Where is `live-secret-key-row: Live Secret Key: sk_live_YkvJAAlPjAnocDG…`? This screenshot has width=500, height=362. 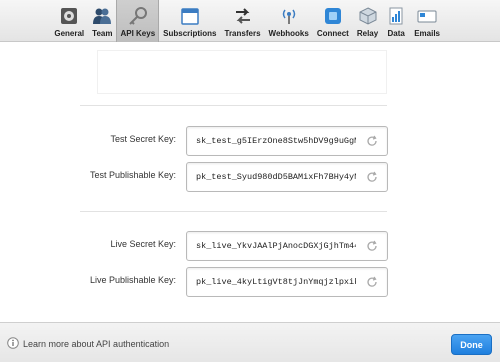 live-secret-key-row: Live Secret Key: sk_live_YkvJAAlPjAnocDG… is located at coordinates (250, 246).